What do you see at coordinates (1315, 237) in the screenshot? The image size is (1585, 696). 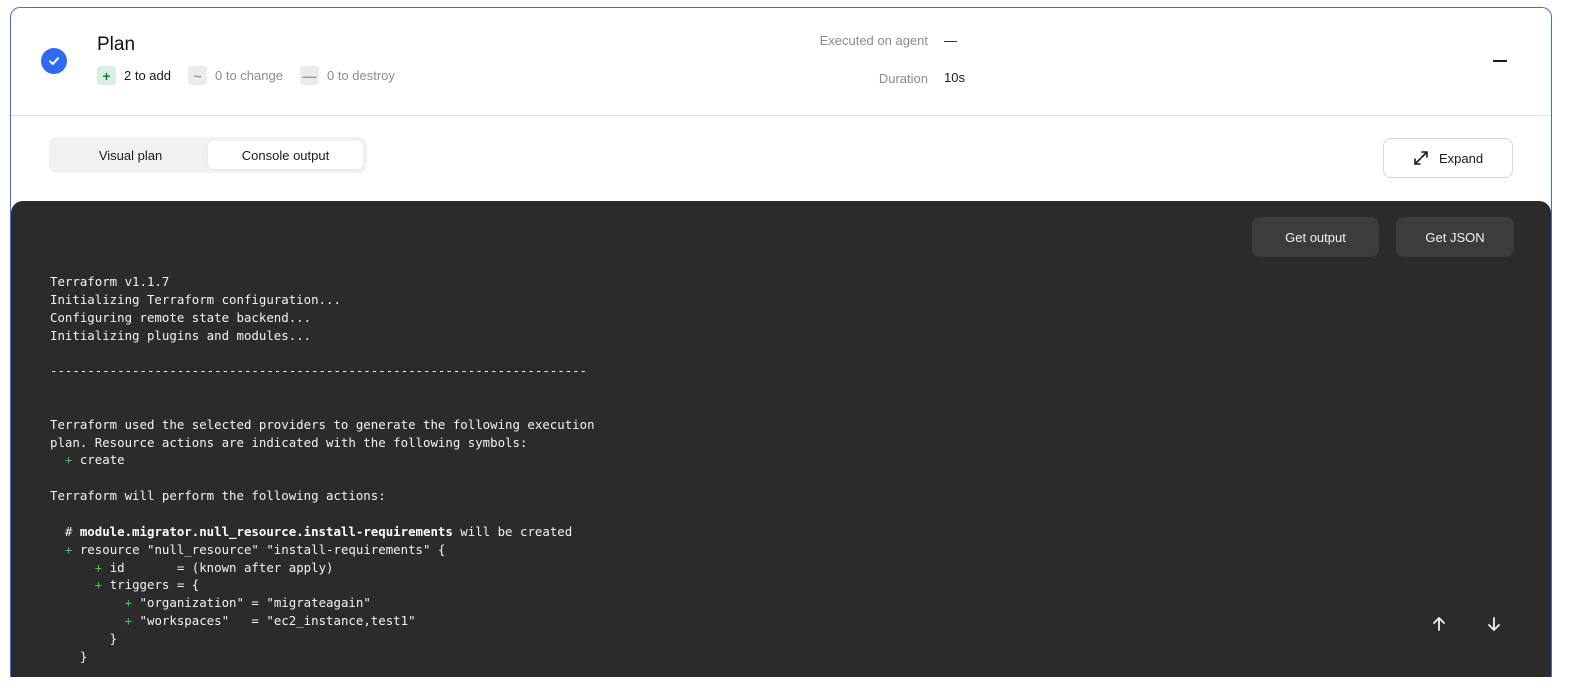 I see `get-output-button: Get output` at bounding box center [1315, 237].